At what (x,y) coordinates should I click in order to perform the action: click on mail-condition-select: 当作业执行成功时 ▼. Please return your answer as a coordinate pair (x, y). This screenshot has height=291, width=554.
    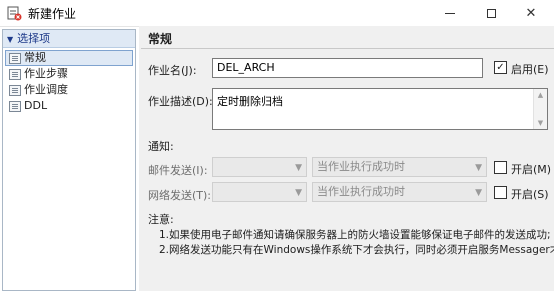
    Looking at the image, I should click on (399, 167).